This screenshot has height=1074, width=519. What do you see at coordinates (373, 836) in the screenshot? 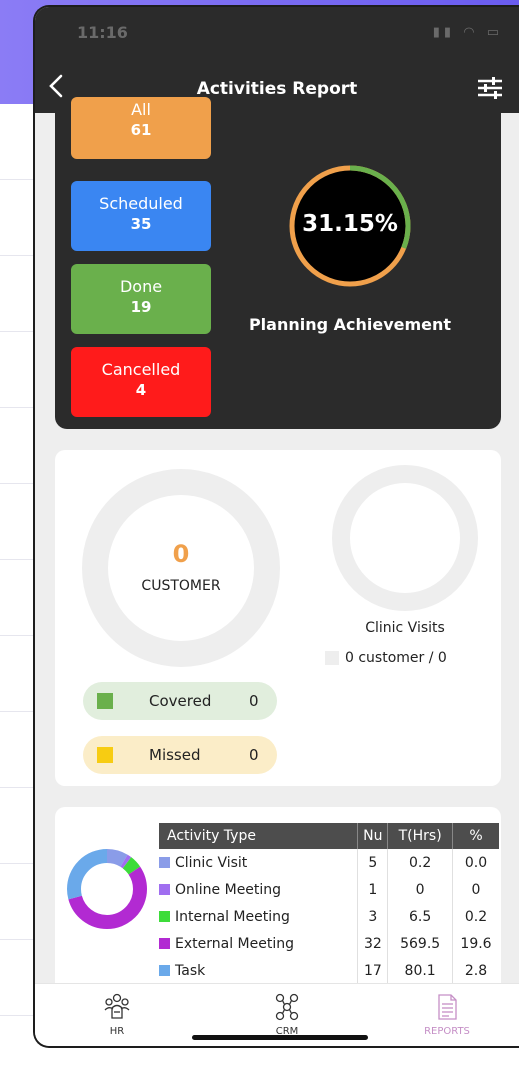
I see `header-nu: Nu` at bounding box center [373, 836].